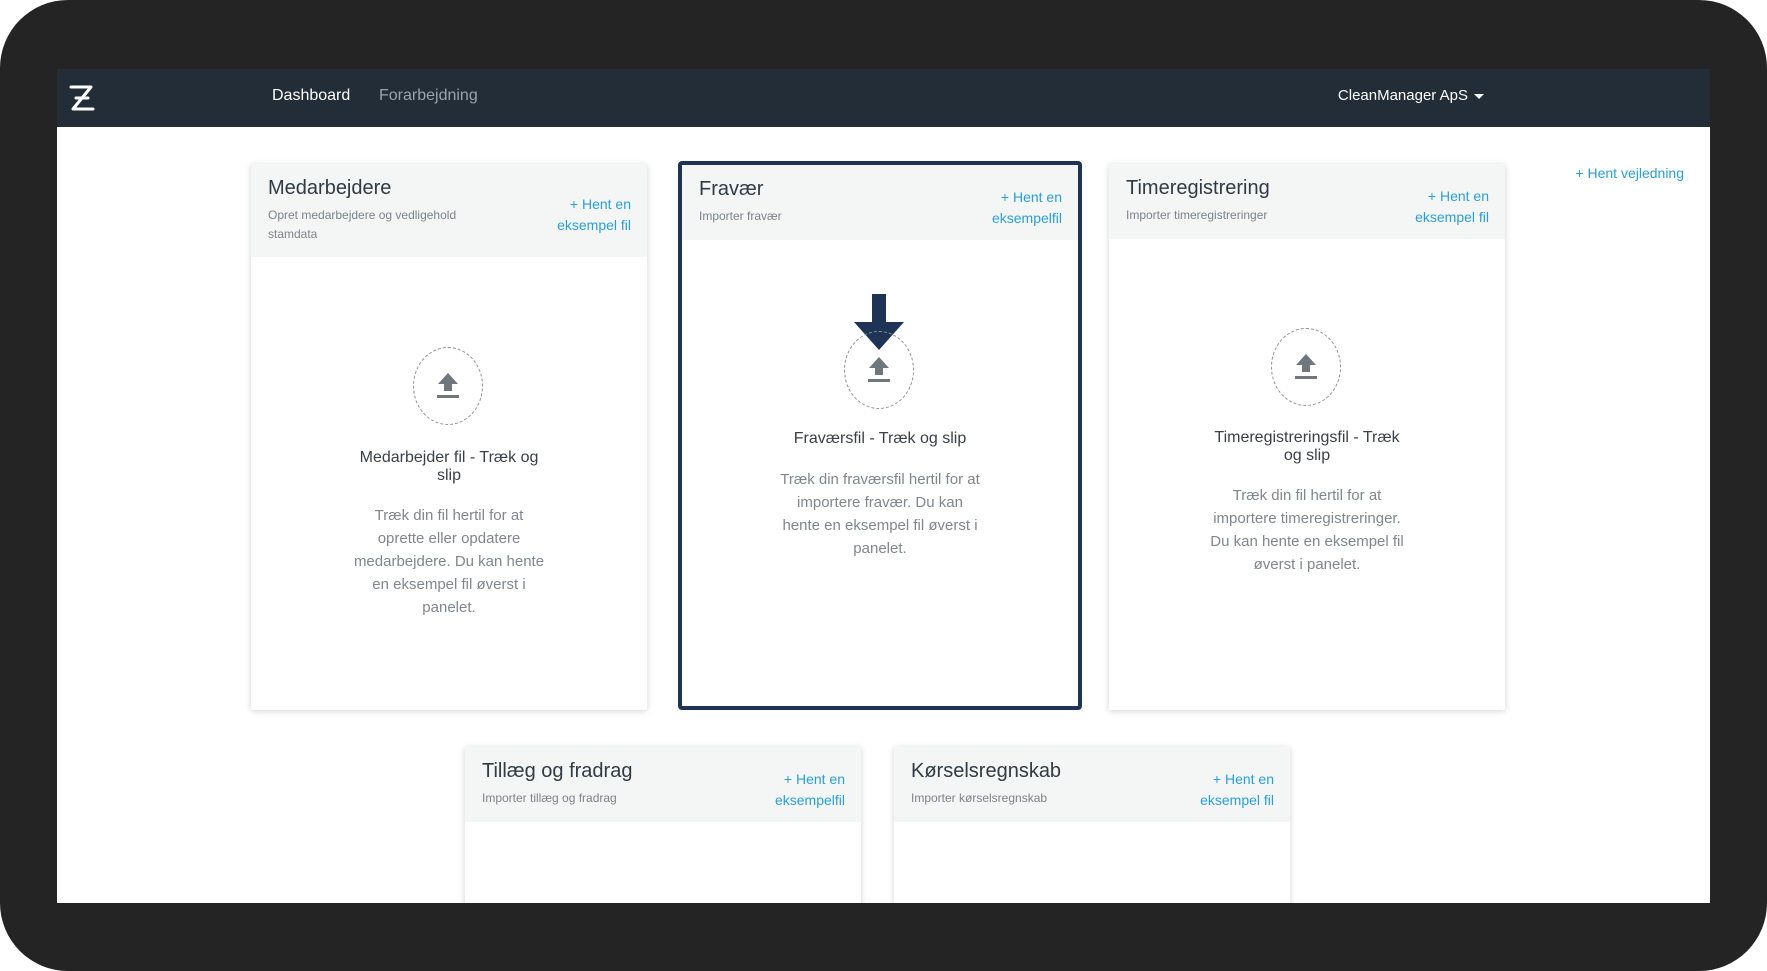 The image size is (1767, 971). What do you see at coordinates (1629, 173) in the screenshot?
I see `get-guide-link: + Hent vejledning` at bounding box center [1629, 173].